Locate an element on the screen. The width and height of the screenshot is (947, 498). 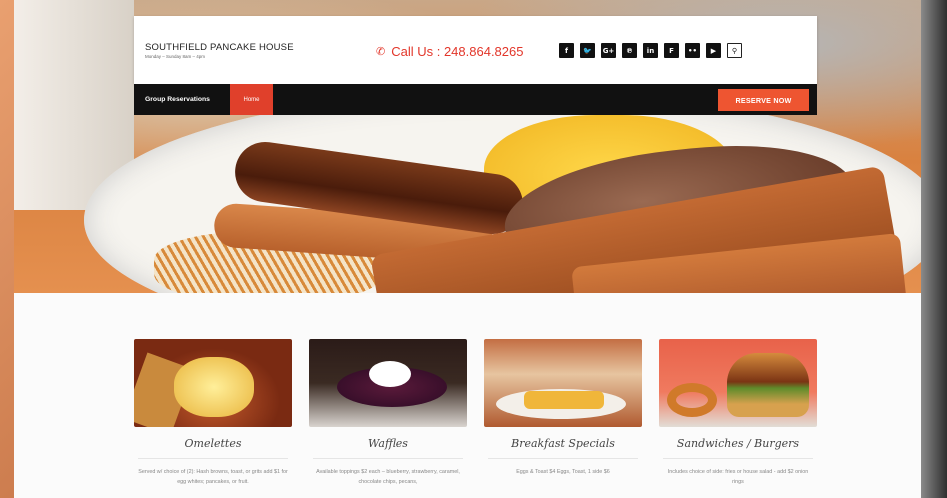
foursquare-icon: F is located at coordinates (671, 50).